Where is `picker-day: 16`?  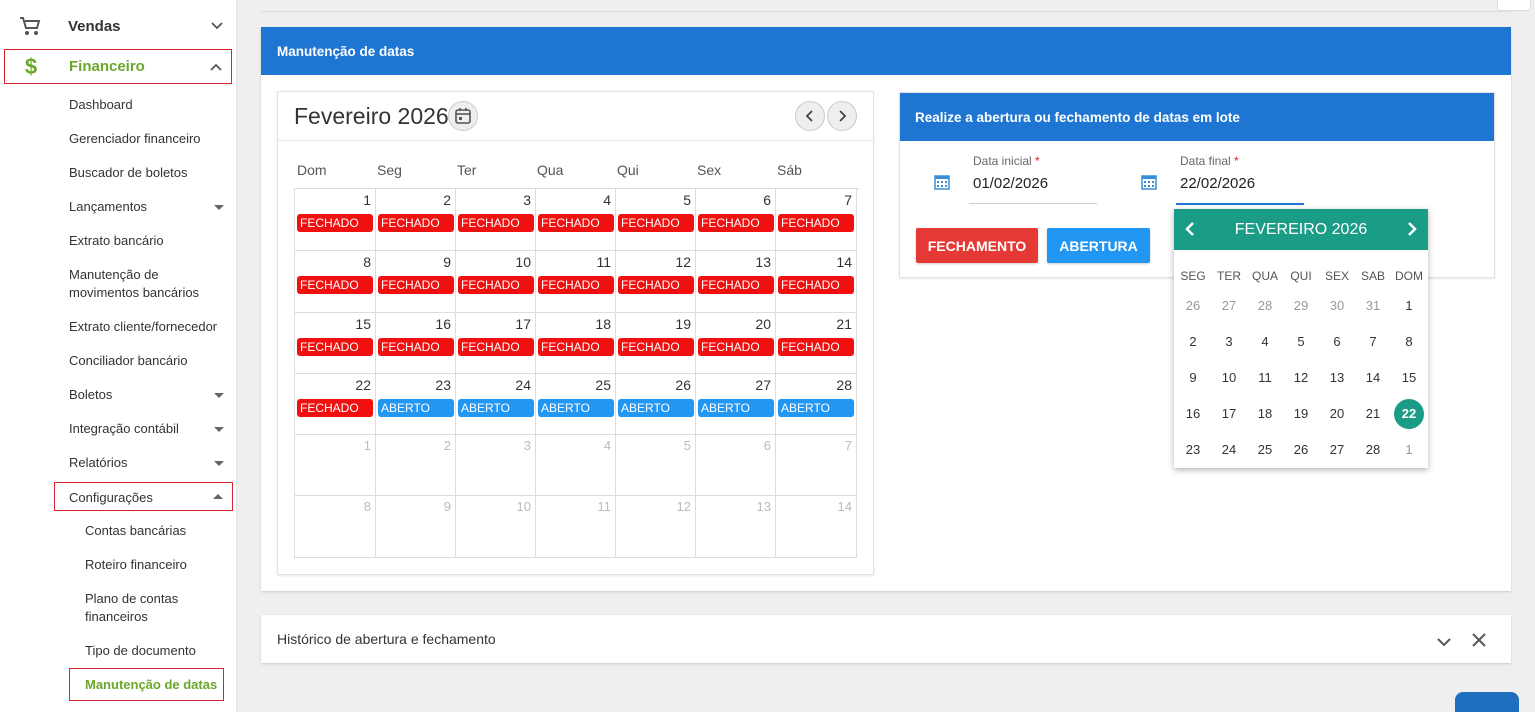 picker-day: 16 is located at coordinates (1193, 414).